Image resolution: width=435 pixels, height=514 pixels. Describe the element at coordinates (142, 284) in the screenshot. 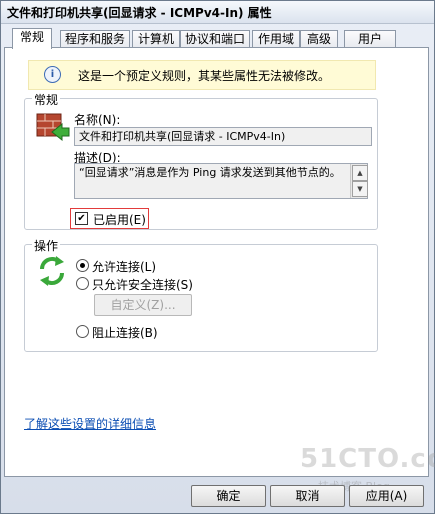

I see `allow-secure-label: 只允许安全连接(S)` at that location.